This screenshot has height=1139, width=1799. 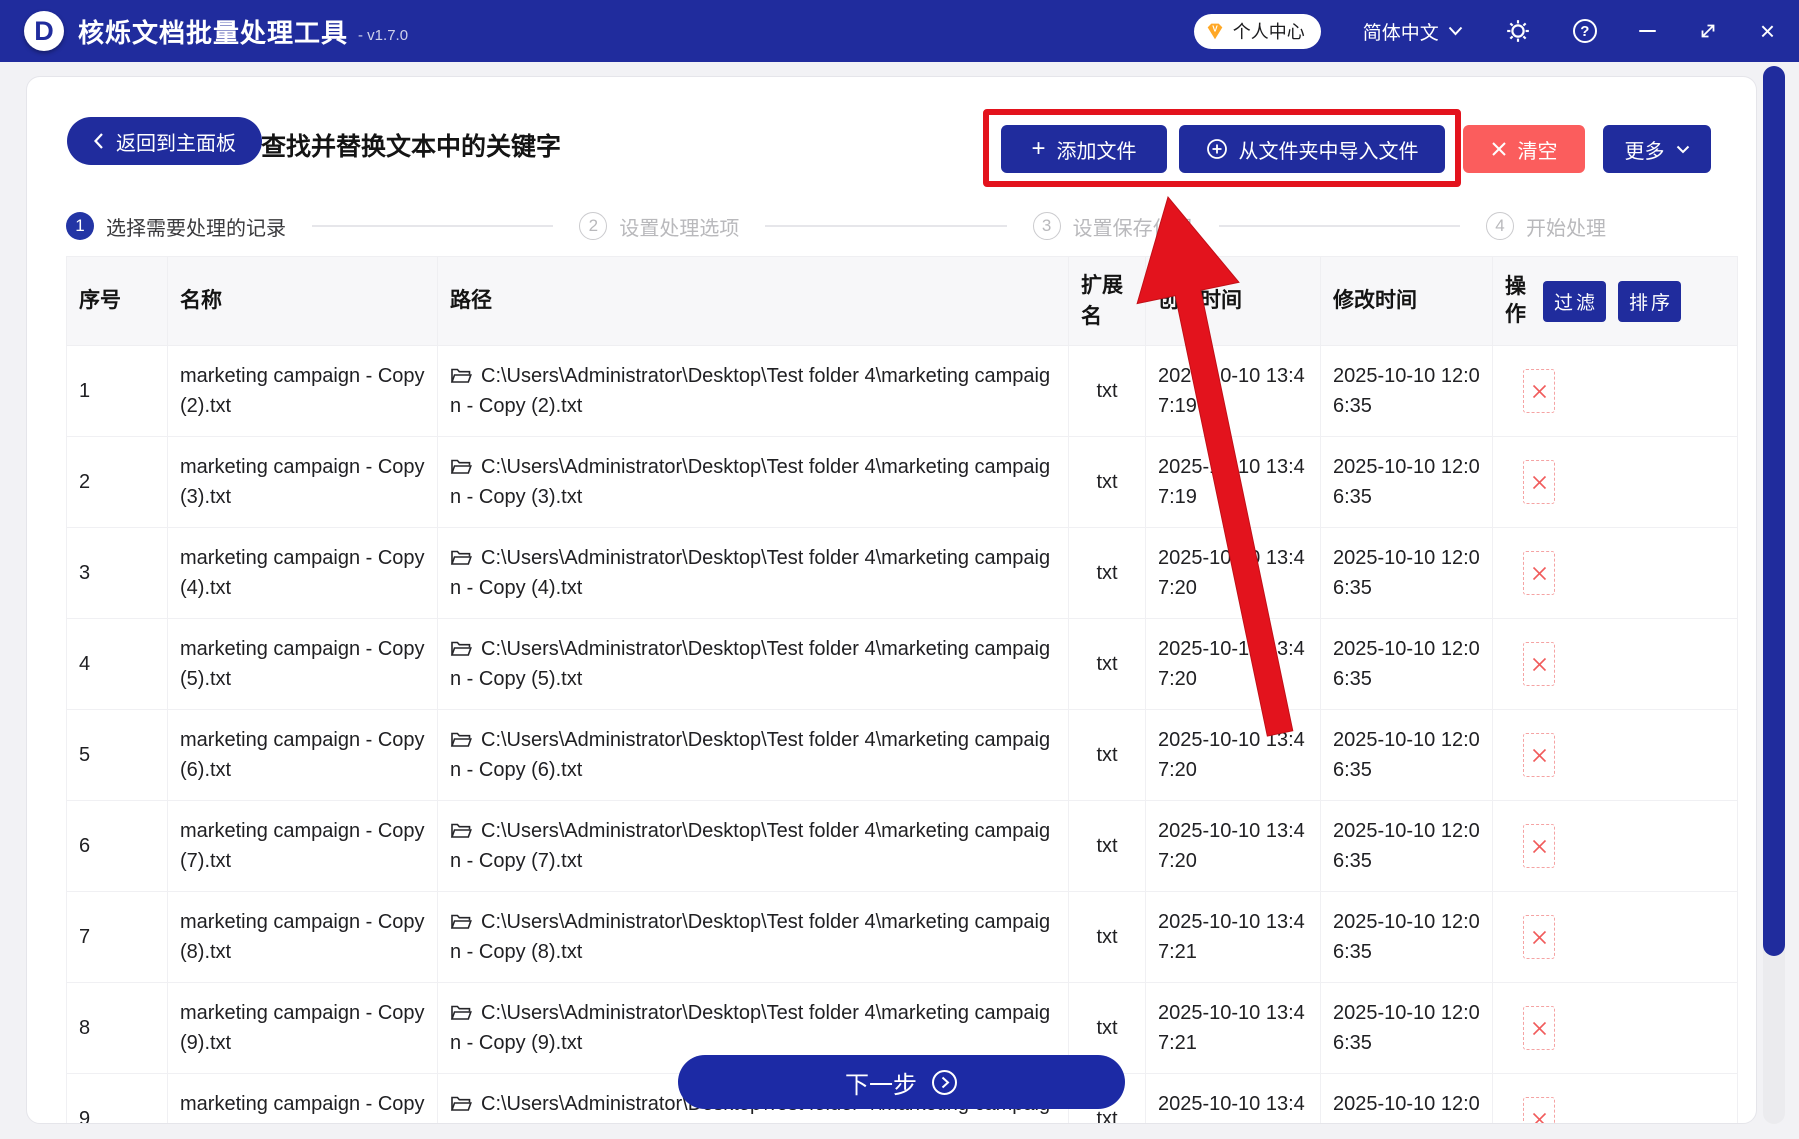 What do you see at coordinates (1400, 33) in the screenshot?
I see `language-label: 简体中文` at bounding box center [1400, 33].